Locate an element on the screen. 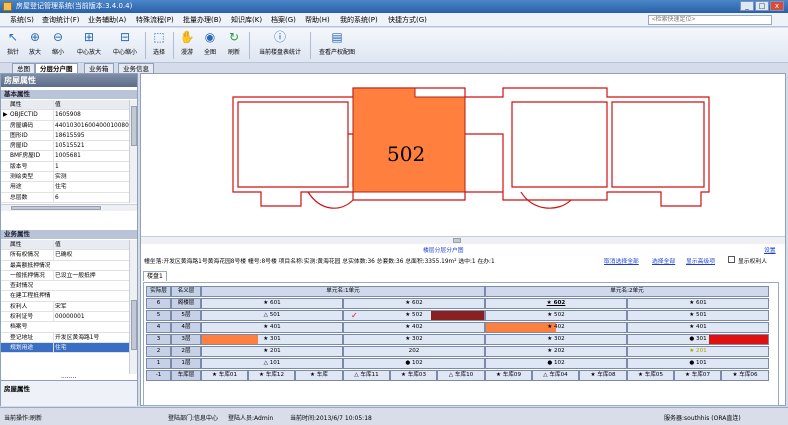 The width and height of the screenshot is (788, 425). room-cell: 202 is located at coordinates (414, 351).